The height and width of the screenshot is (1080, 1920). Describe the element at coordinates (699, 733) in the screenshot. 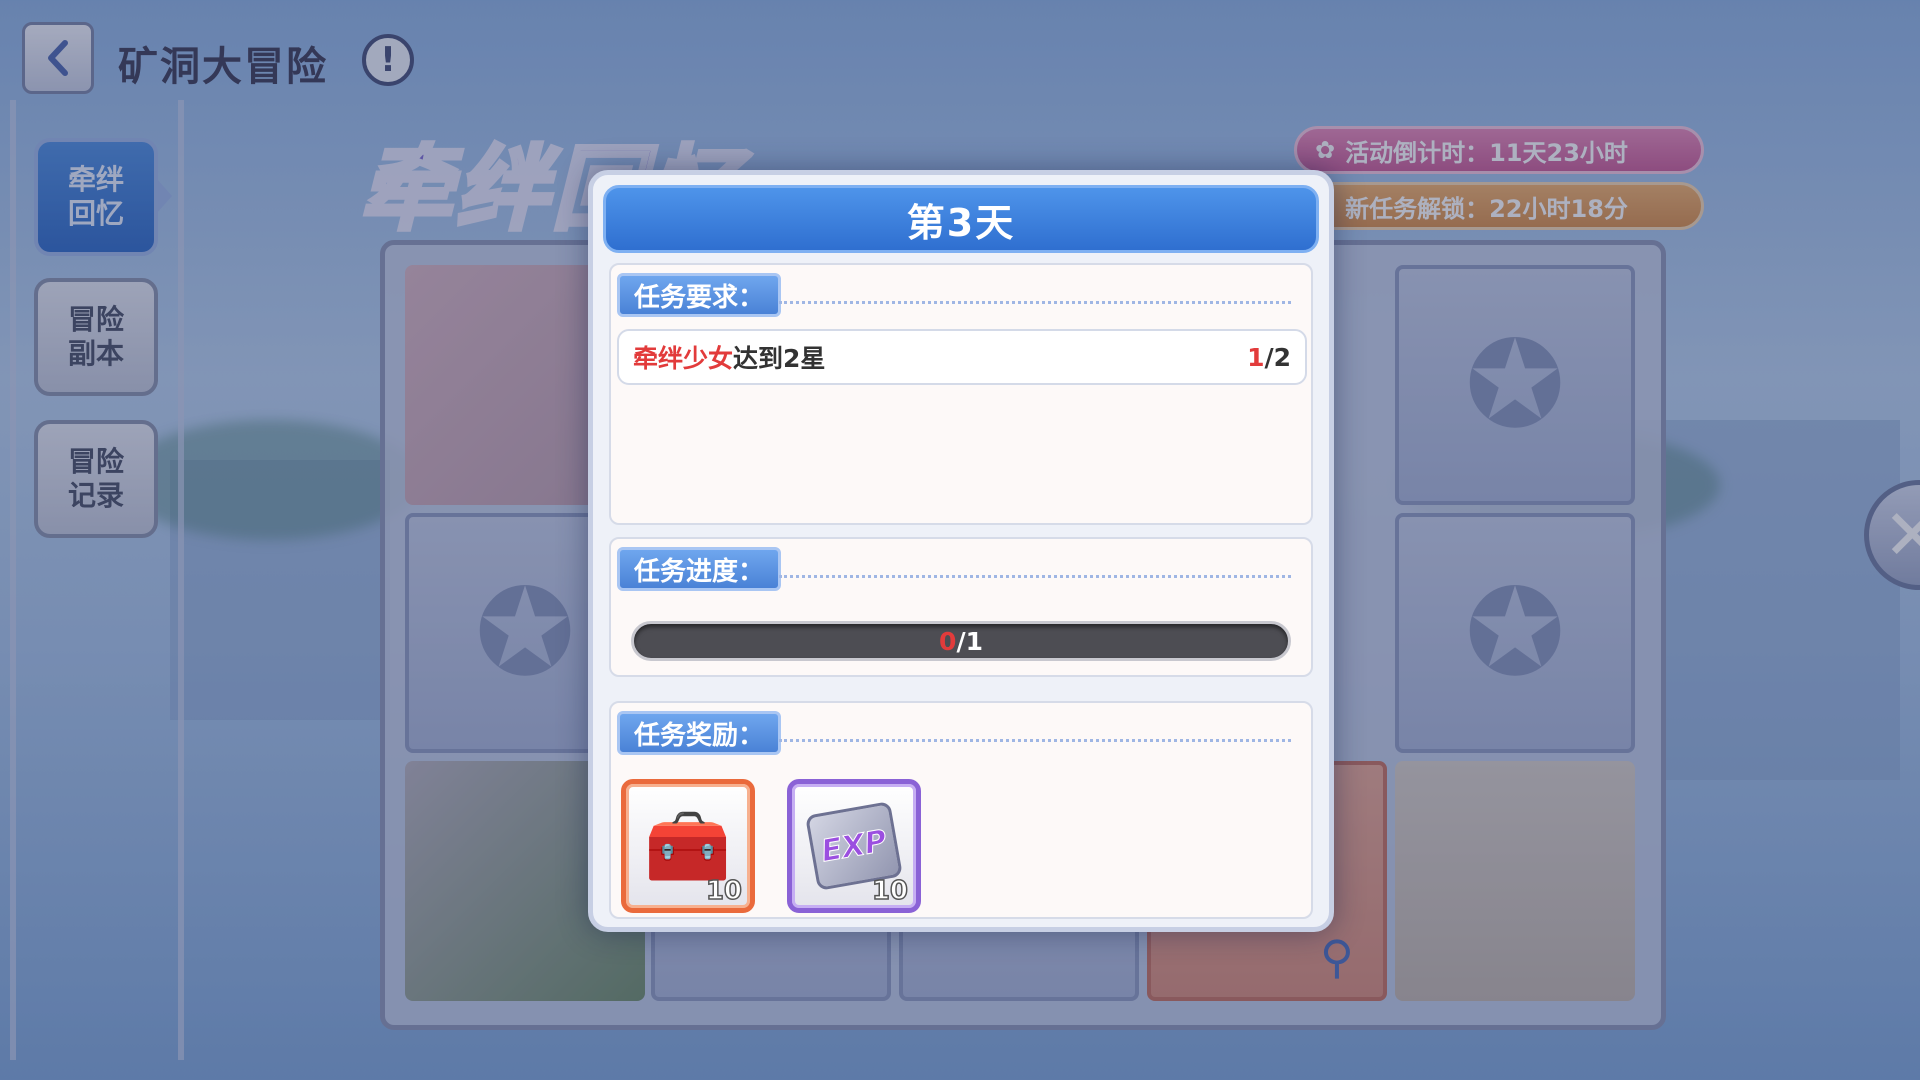

I see `rewards-tag: 任务奖励：` at that location.